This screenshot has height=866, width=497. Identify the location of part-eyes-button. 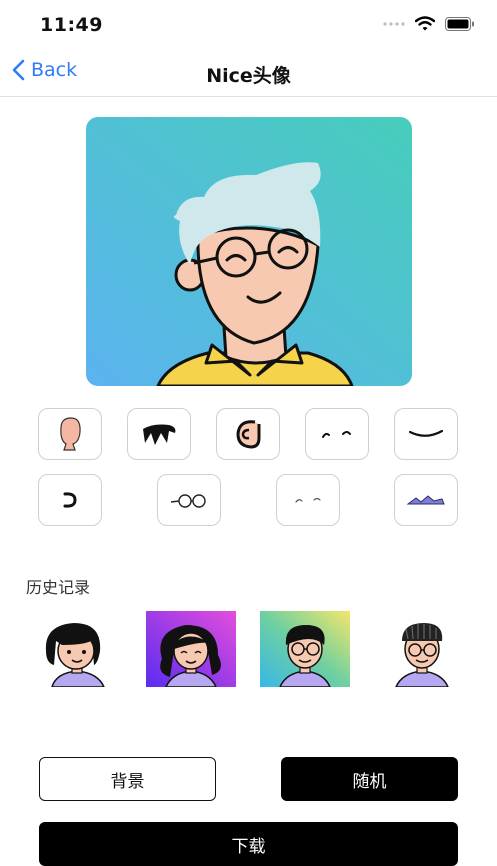
(337, 434).